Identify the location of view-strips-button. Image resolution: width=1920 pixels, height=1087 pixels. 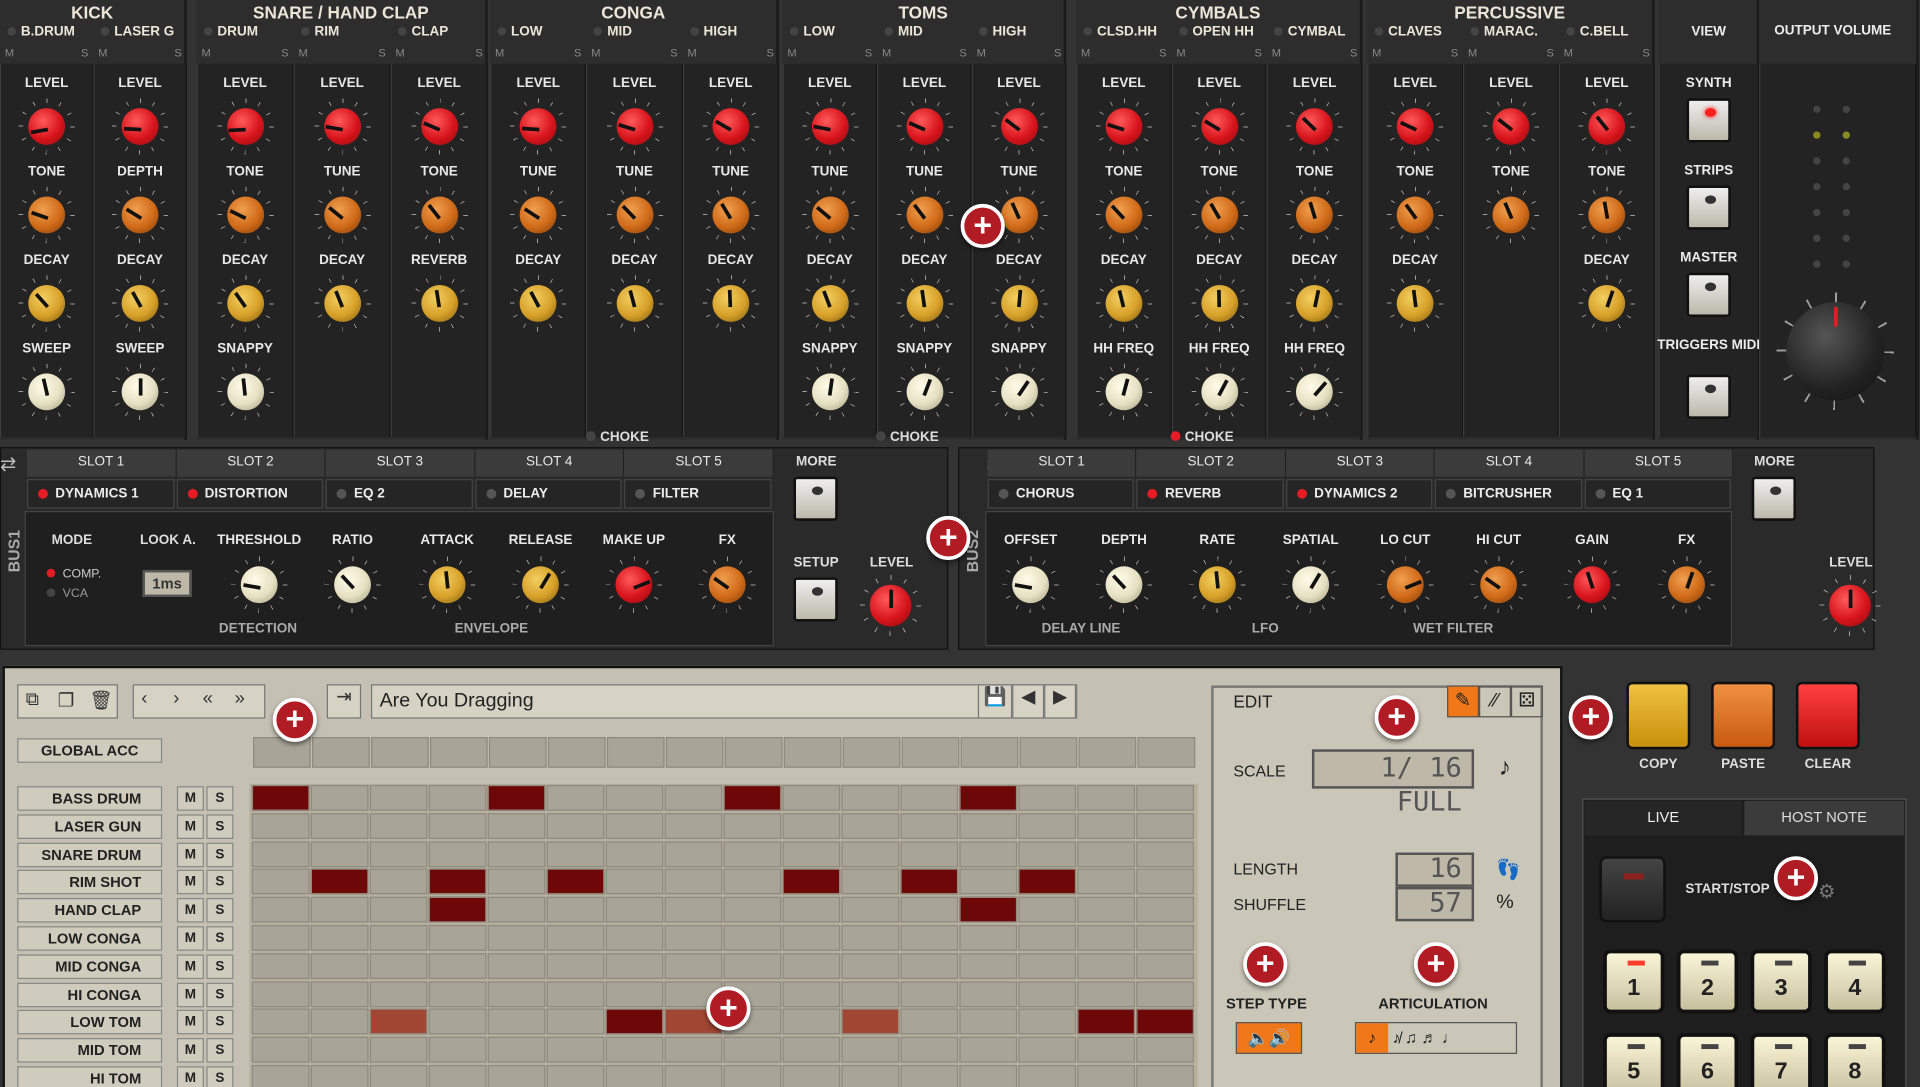
(1708, 207).